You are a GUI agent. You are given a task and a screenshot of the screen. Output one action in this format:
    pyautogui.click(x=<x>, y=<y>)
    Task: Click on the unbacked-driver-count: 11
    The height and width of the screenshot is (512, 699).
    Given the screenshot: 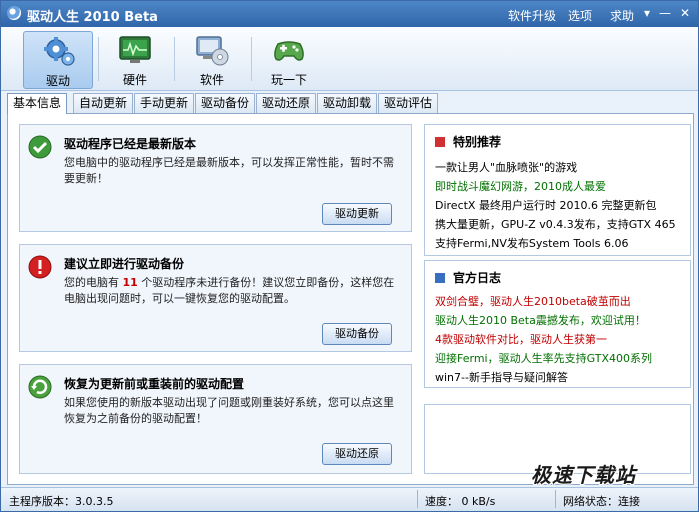 What is the action you would take?
    pyautogui.click(x=130, y=282)
    